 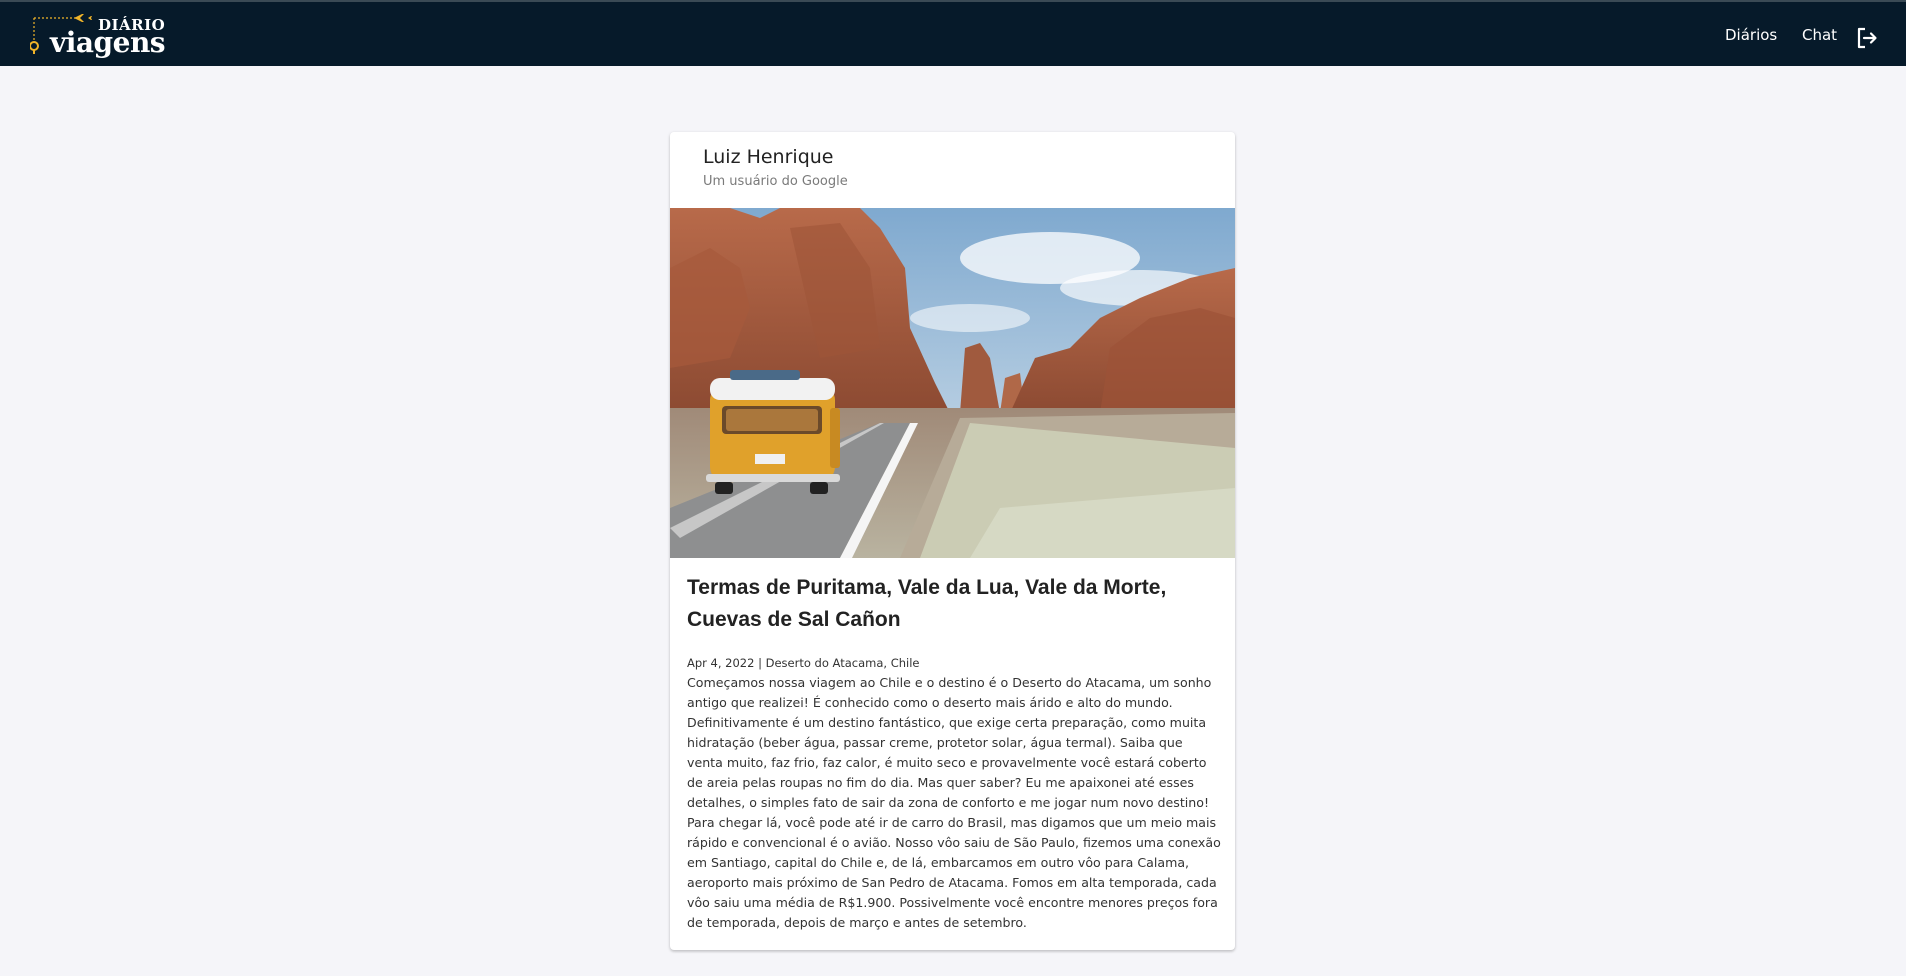 I want to click on post-photo, so click(x=952, y=383).